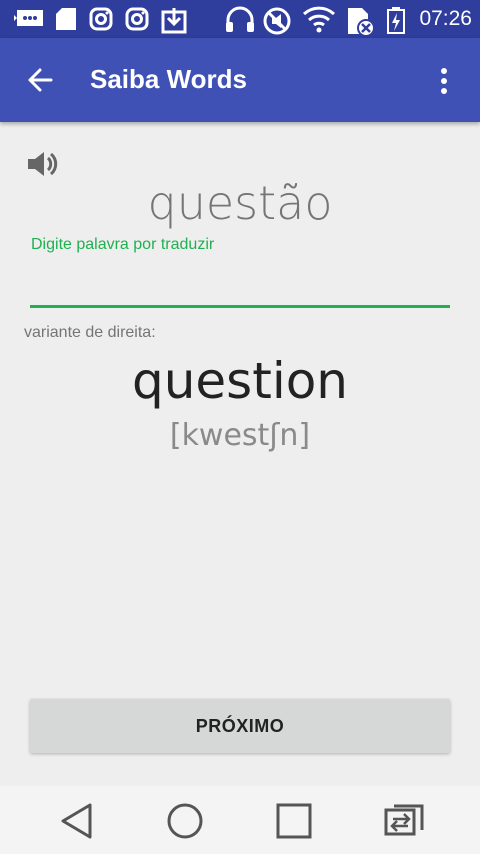 The height and width of the screenshot is (854, 480). What do you see at coordinates (90, 332) in the screenshot?
I see `variant-label: variante de direita:` at bounding box center [90, 332].